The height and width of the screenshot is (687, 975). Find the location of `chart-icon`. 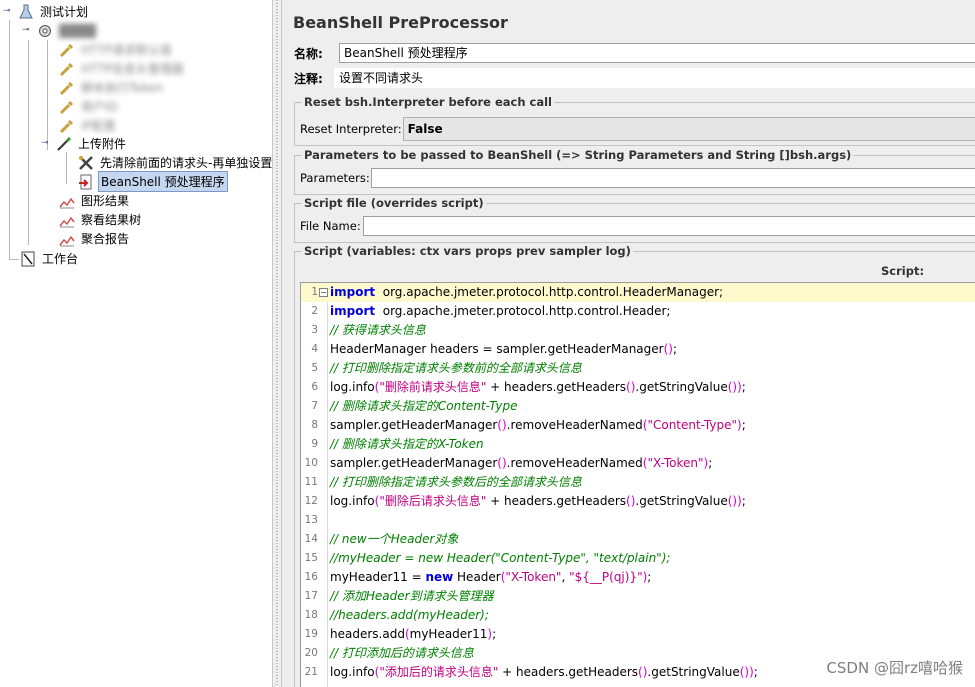

chart-icon is located at coordinates (67, 220).